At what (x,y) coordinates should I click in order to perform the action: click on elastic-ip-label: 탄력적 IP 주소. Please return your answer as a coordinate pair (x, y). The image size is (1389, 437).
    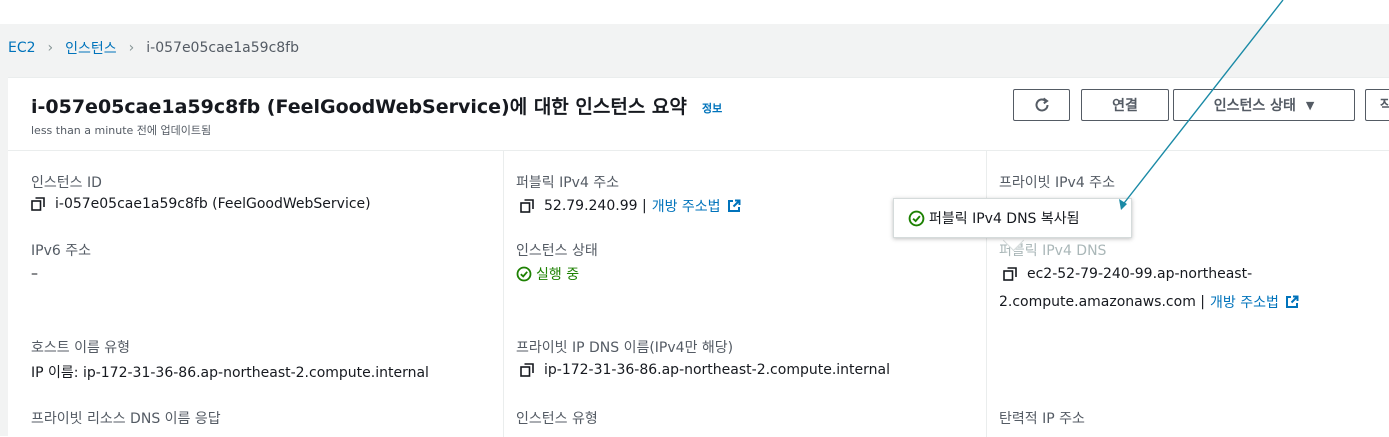
    Looking at the image, I should click on (1042, 419).